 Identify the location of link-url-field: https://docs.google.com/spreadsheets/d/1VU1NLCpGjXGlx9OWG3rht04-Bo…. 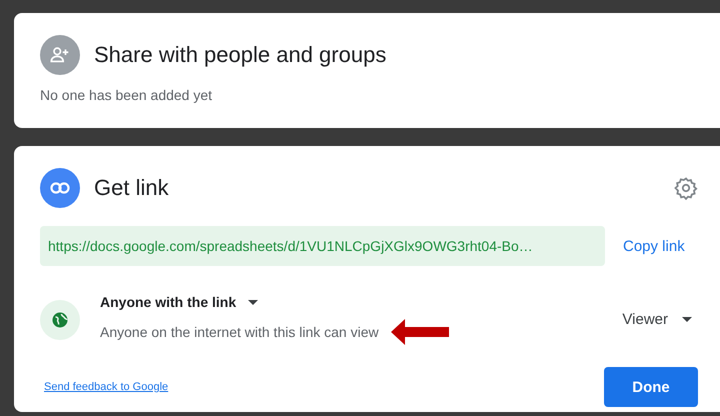
(322, 246).